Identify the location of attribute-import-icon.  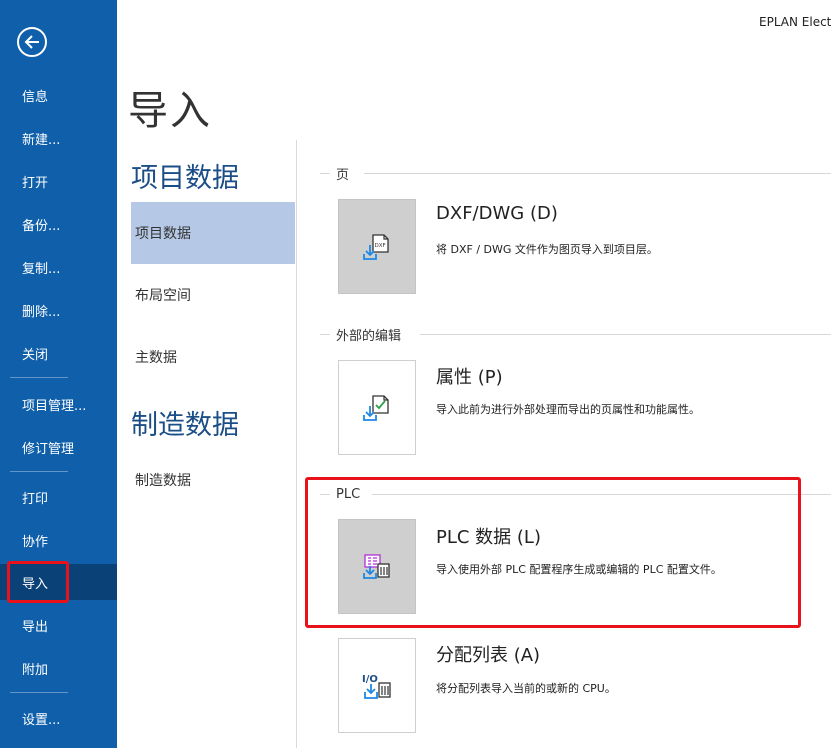
(376, 407).